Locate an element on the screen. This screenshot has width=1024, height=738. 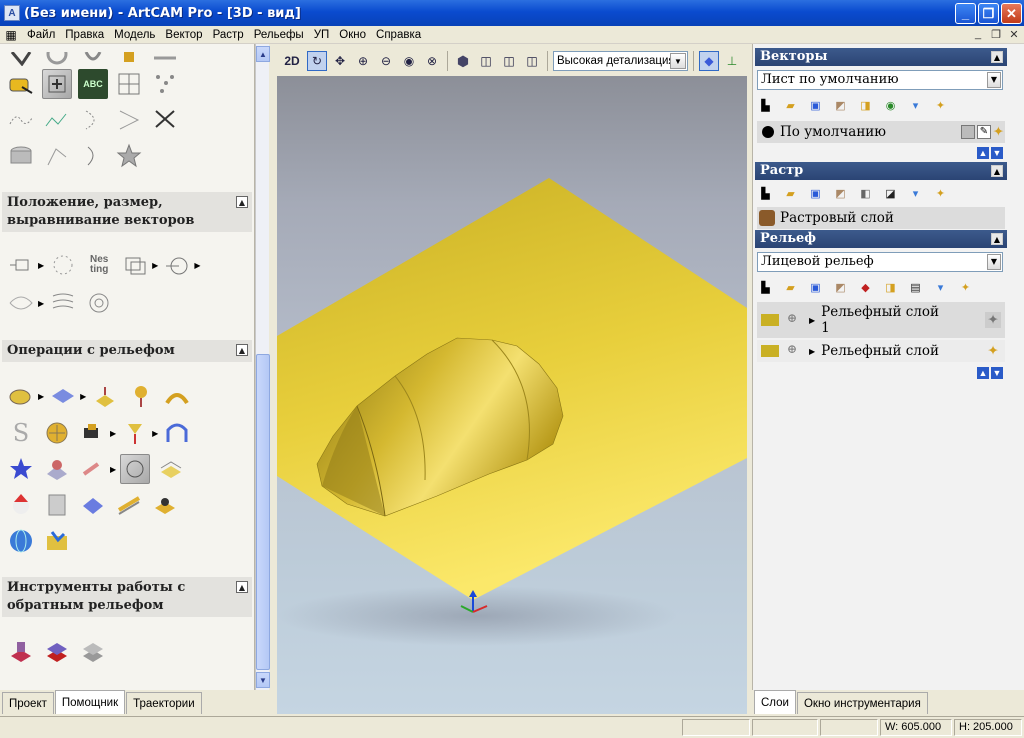
mdi-minimize-button: _ is located at coordinates (978, 34).